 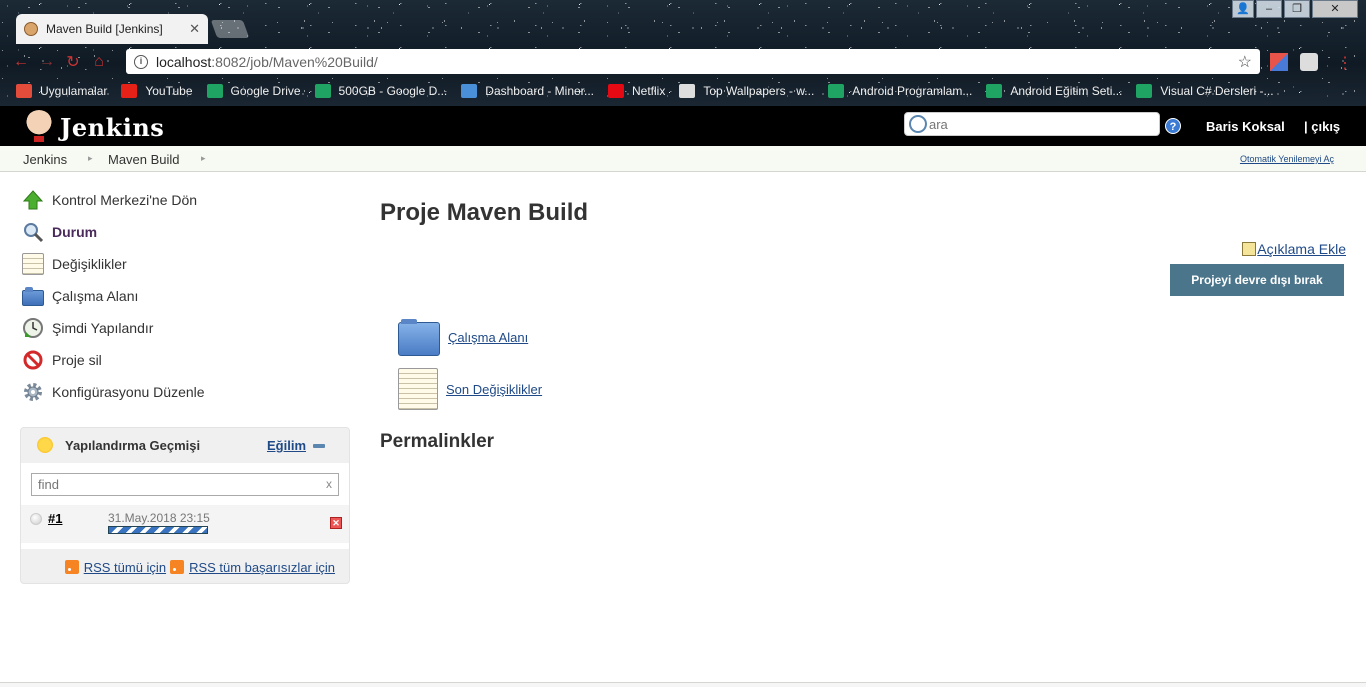 I want to click on add-description: Açıklama Ekle, so click(x=1294, y=249).